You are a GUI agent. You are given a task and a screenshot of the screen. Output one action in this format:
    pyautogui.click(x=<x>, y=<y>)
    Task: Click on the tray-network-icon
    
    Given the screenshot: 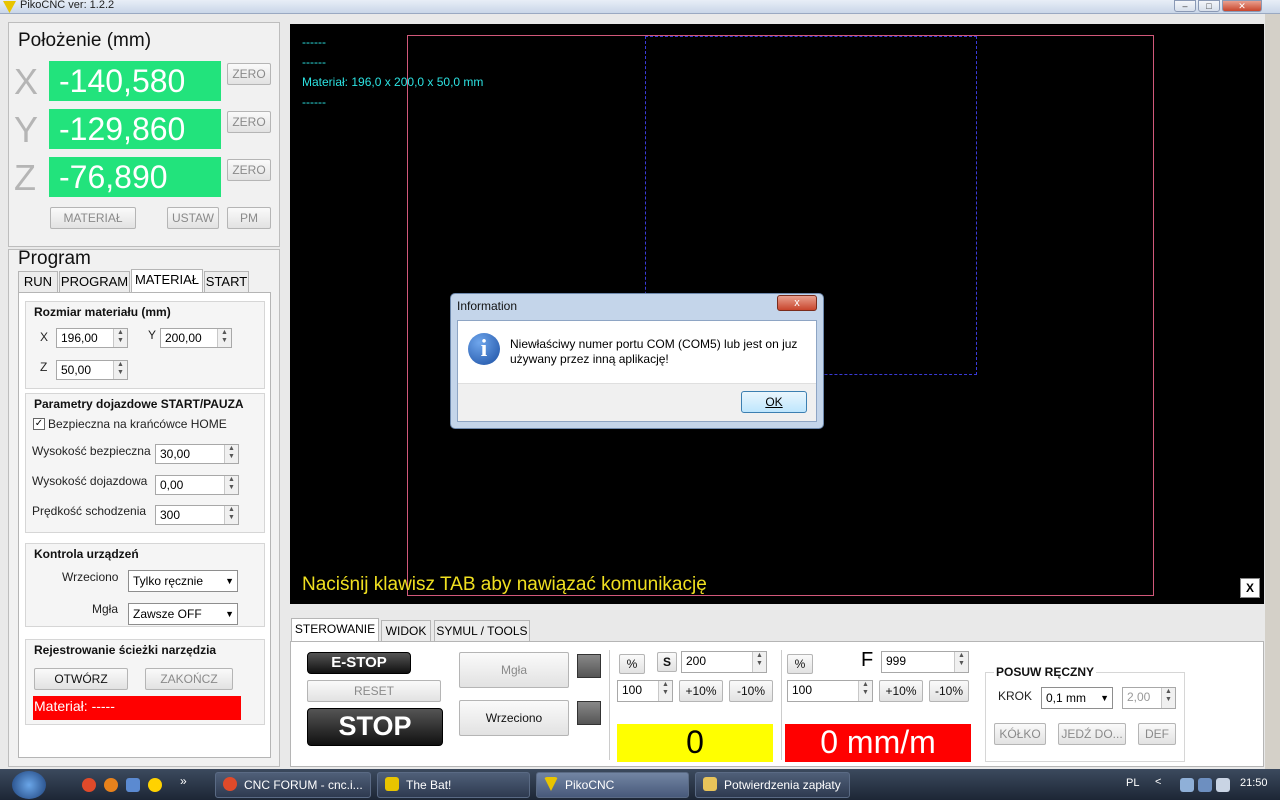 What is the action you would take?
    pyautogui.click(x=1187, y=785)
    